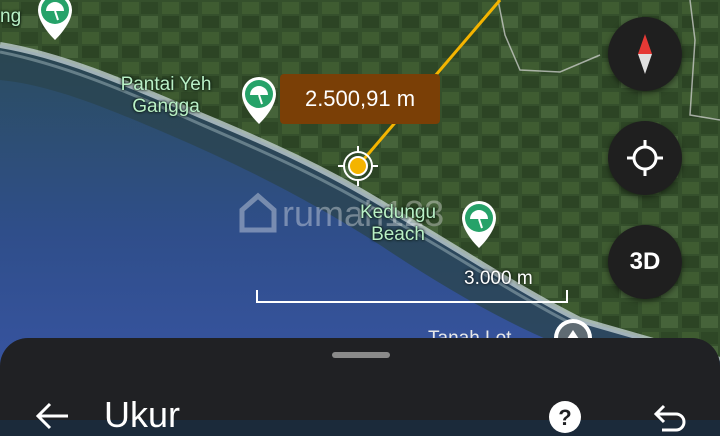 Image resolution: width=720 pixels, height=436 pixels. Describe the element at coordinates (498, 278) in the screenshot. I see `scale-label: 3.000 m` at that location.